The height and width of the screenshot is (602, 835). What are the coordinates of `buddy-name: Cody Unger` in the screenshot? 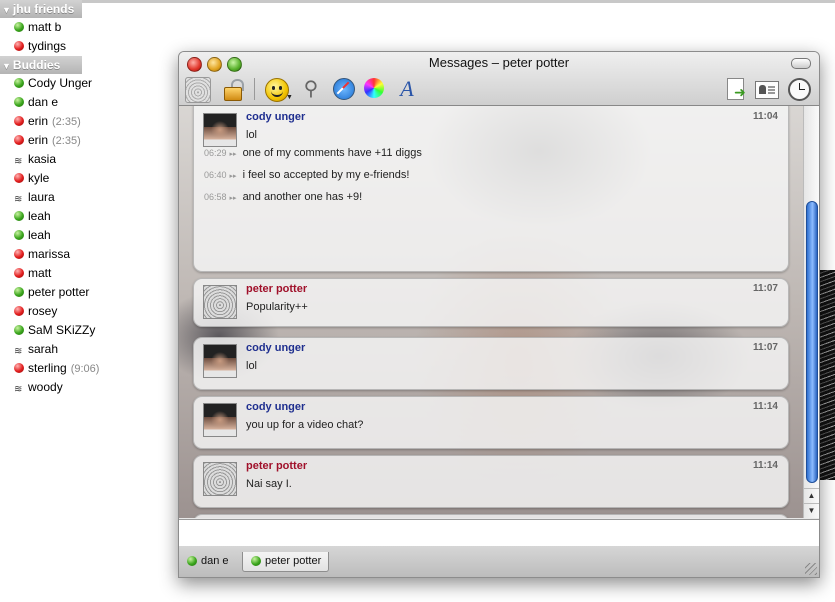 It's located at (60, 83).